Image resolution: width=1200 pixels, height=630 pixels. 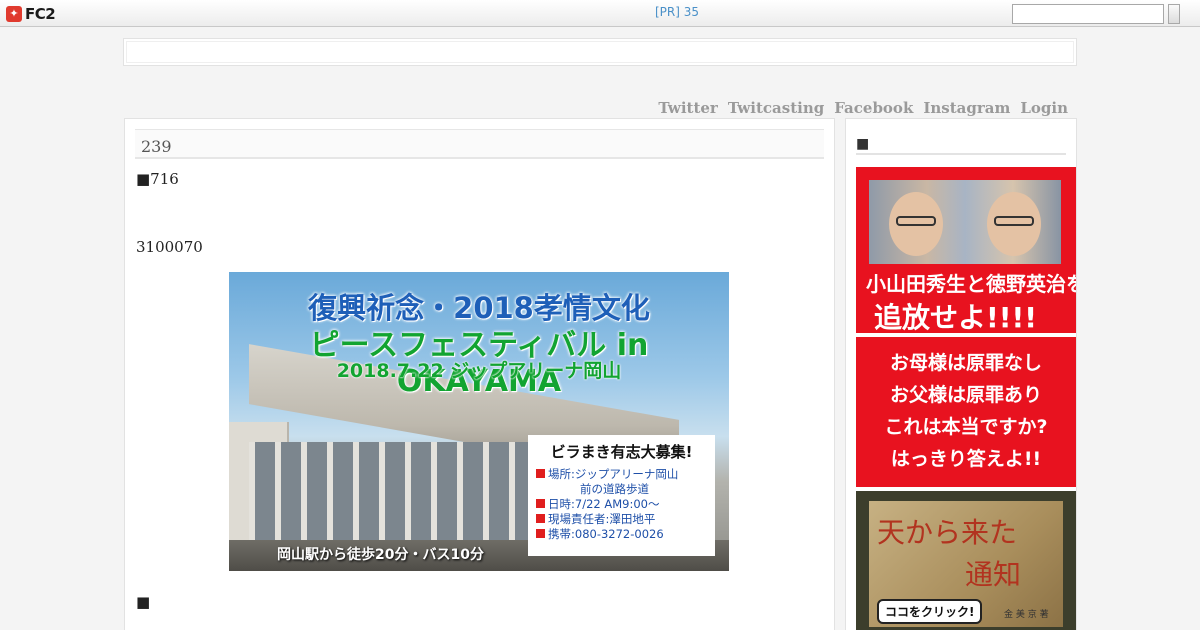 What do you see at coordinates (169, 247) in the screenshot?
I see `entry-text-2: 3100070` at bounding box center [169, 247].